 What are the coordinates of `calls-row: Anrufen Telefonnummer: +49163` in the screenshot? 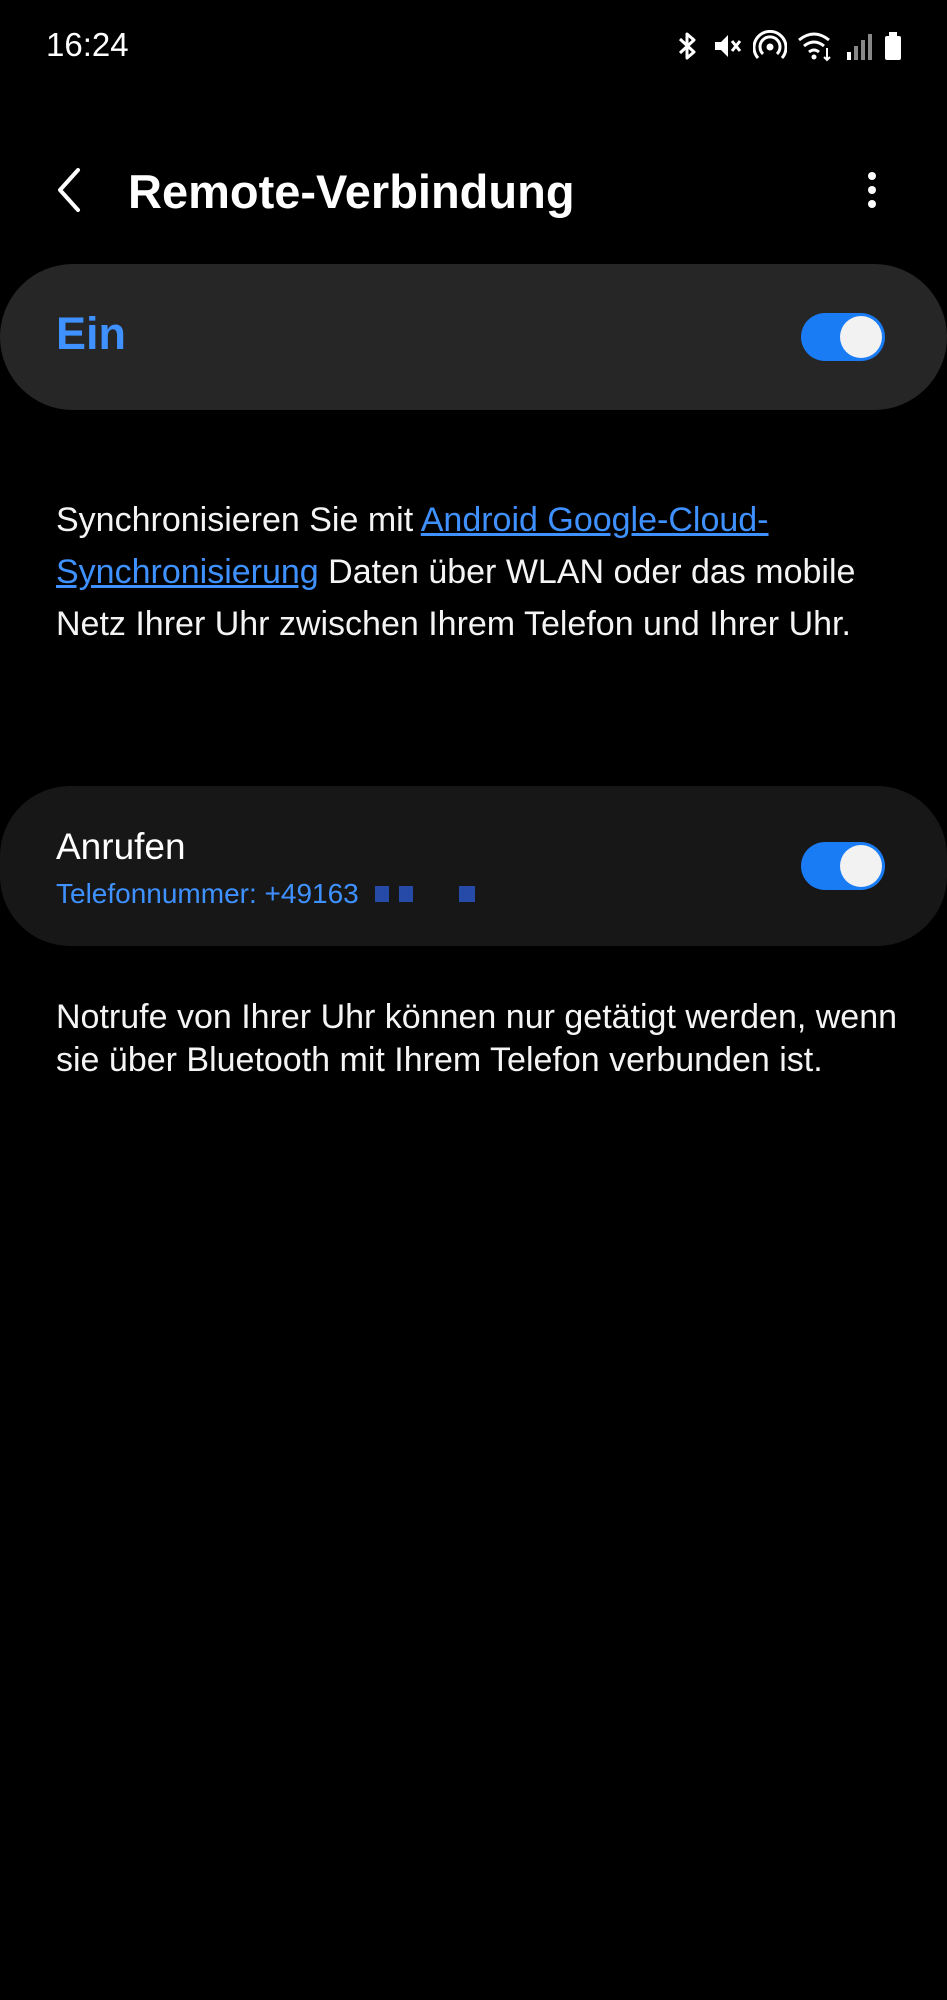 It's located at (473, 866).